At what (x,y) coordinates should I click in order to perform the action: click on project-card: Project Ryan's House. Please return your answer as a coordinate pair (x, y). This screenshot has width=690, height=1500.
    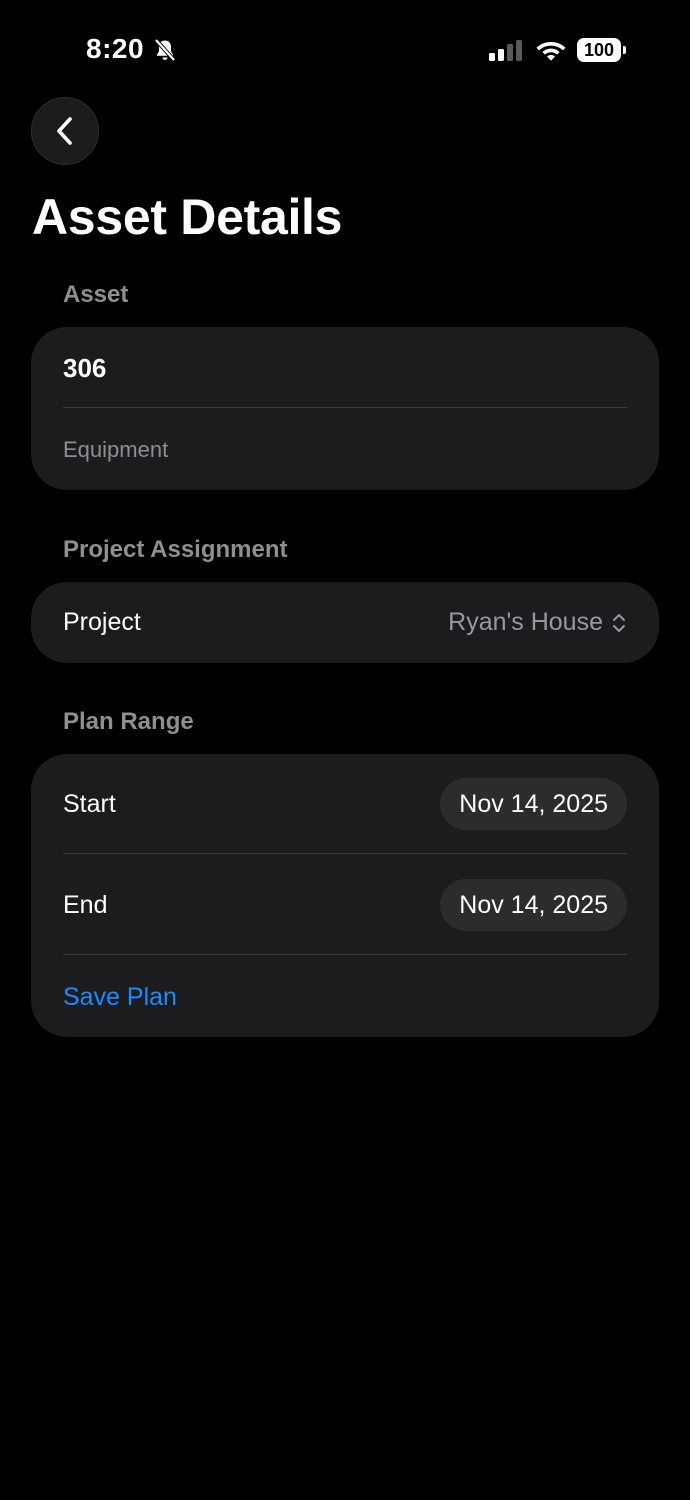
    Looking at the image, I should click on (345, 622).